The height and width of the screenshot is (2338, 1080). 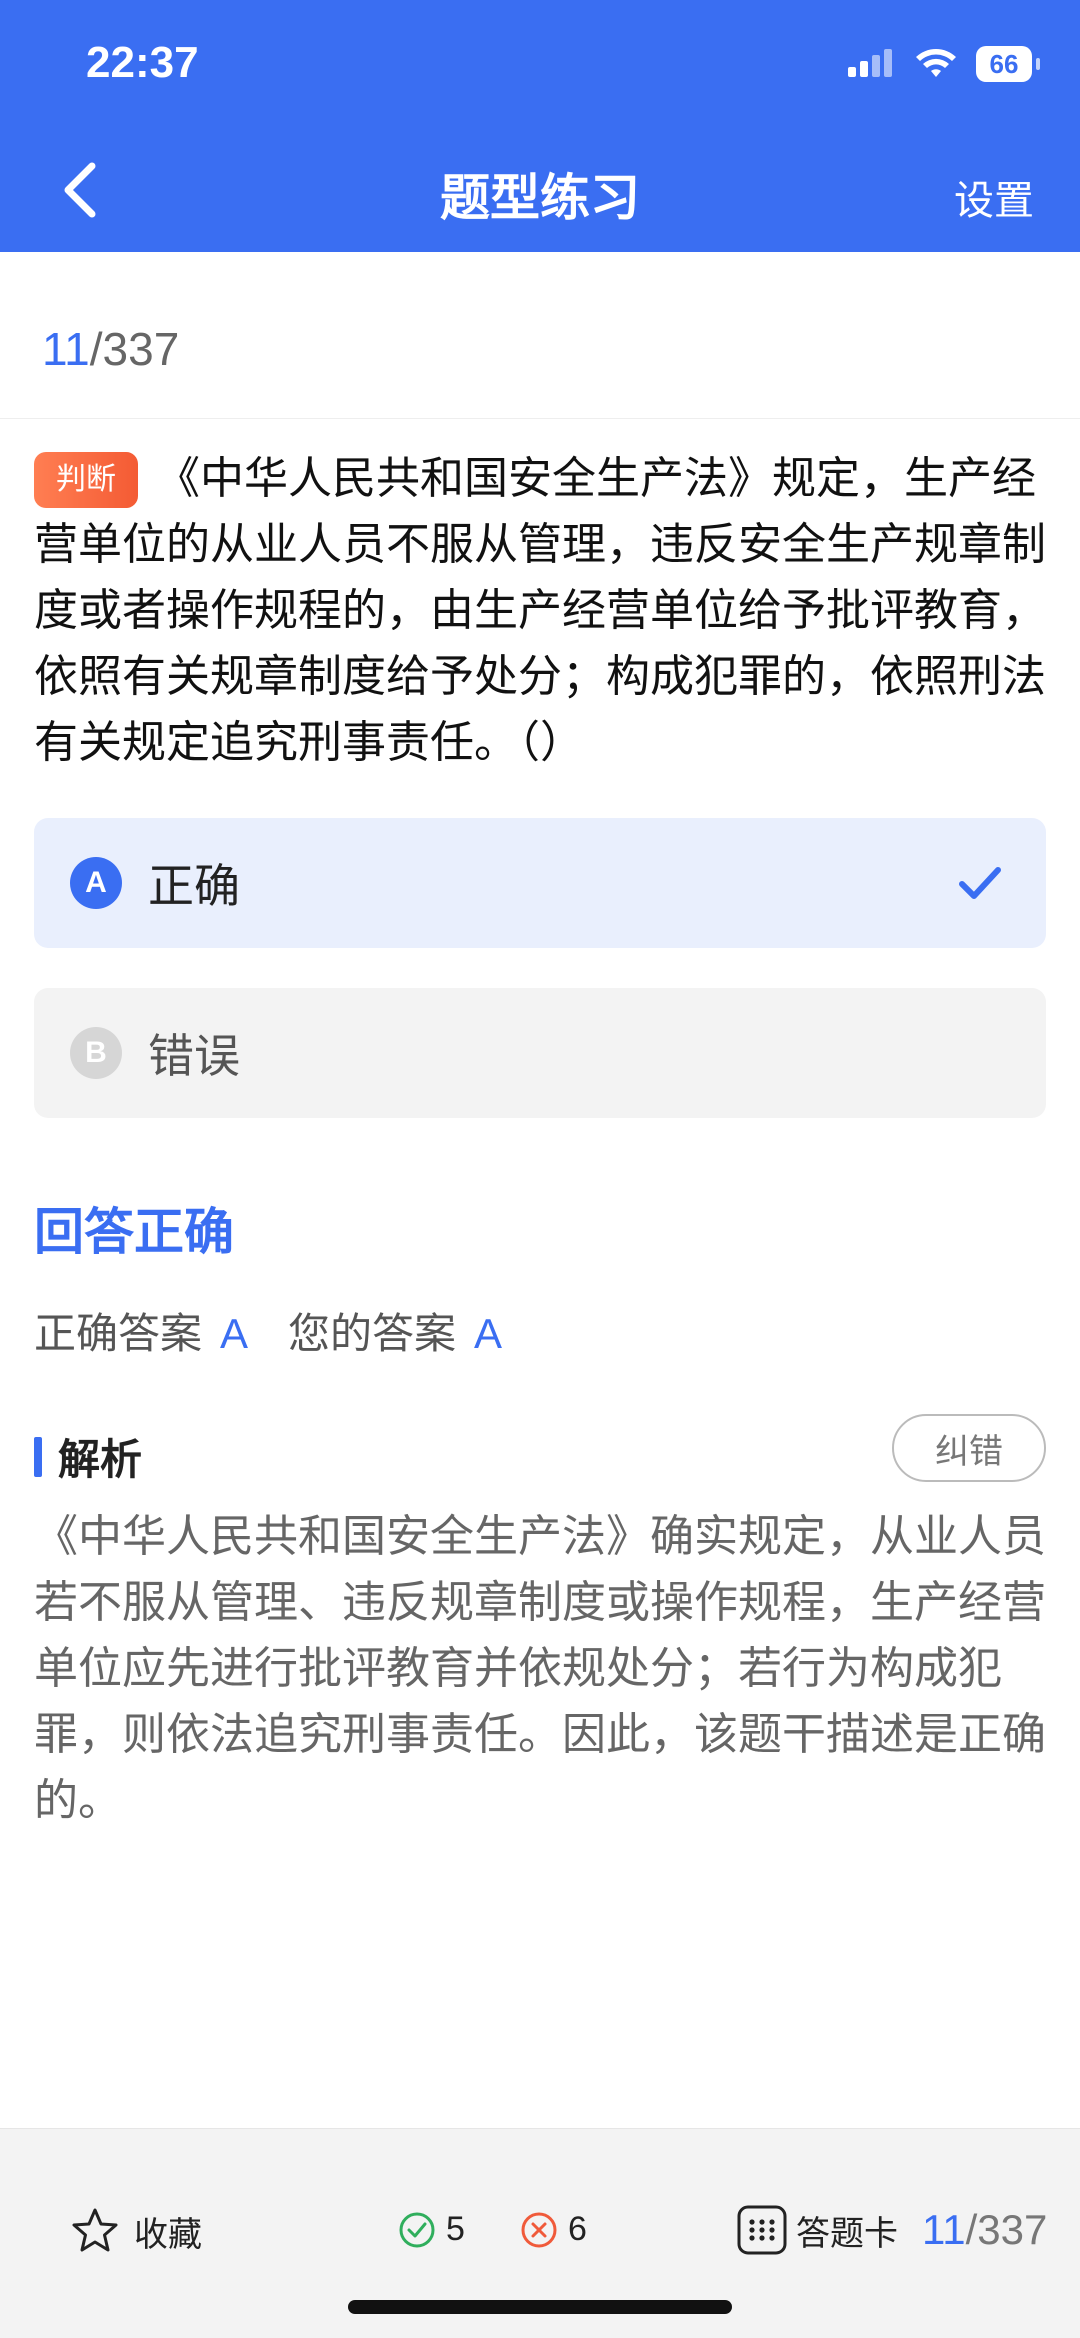 I want to click on result-title: 回答正确, so click(x=134, y=1232).